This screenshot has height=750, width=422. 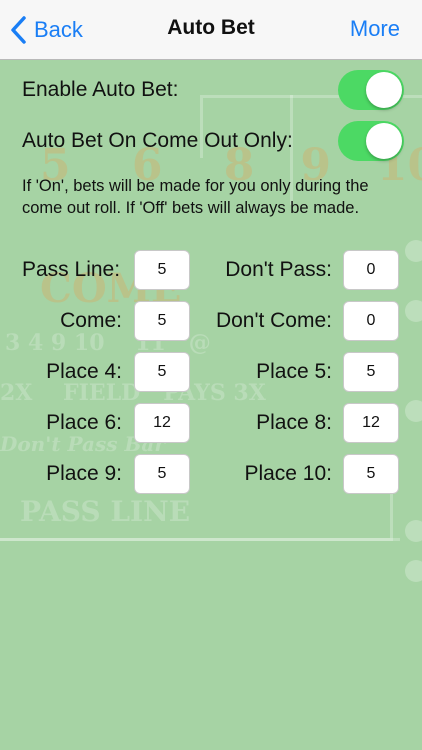 I want to click on navigation-bar: Back Auto Bet More, so click(x=211, y=30).